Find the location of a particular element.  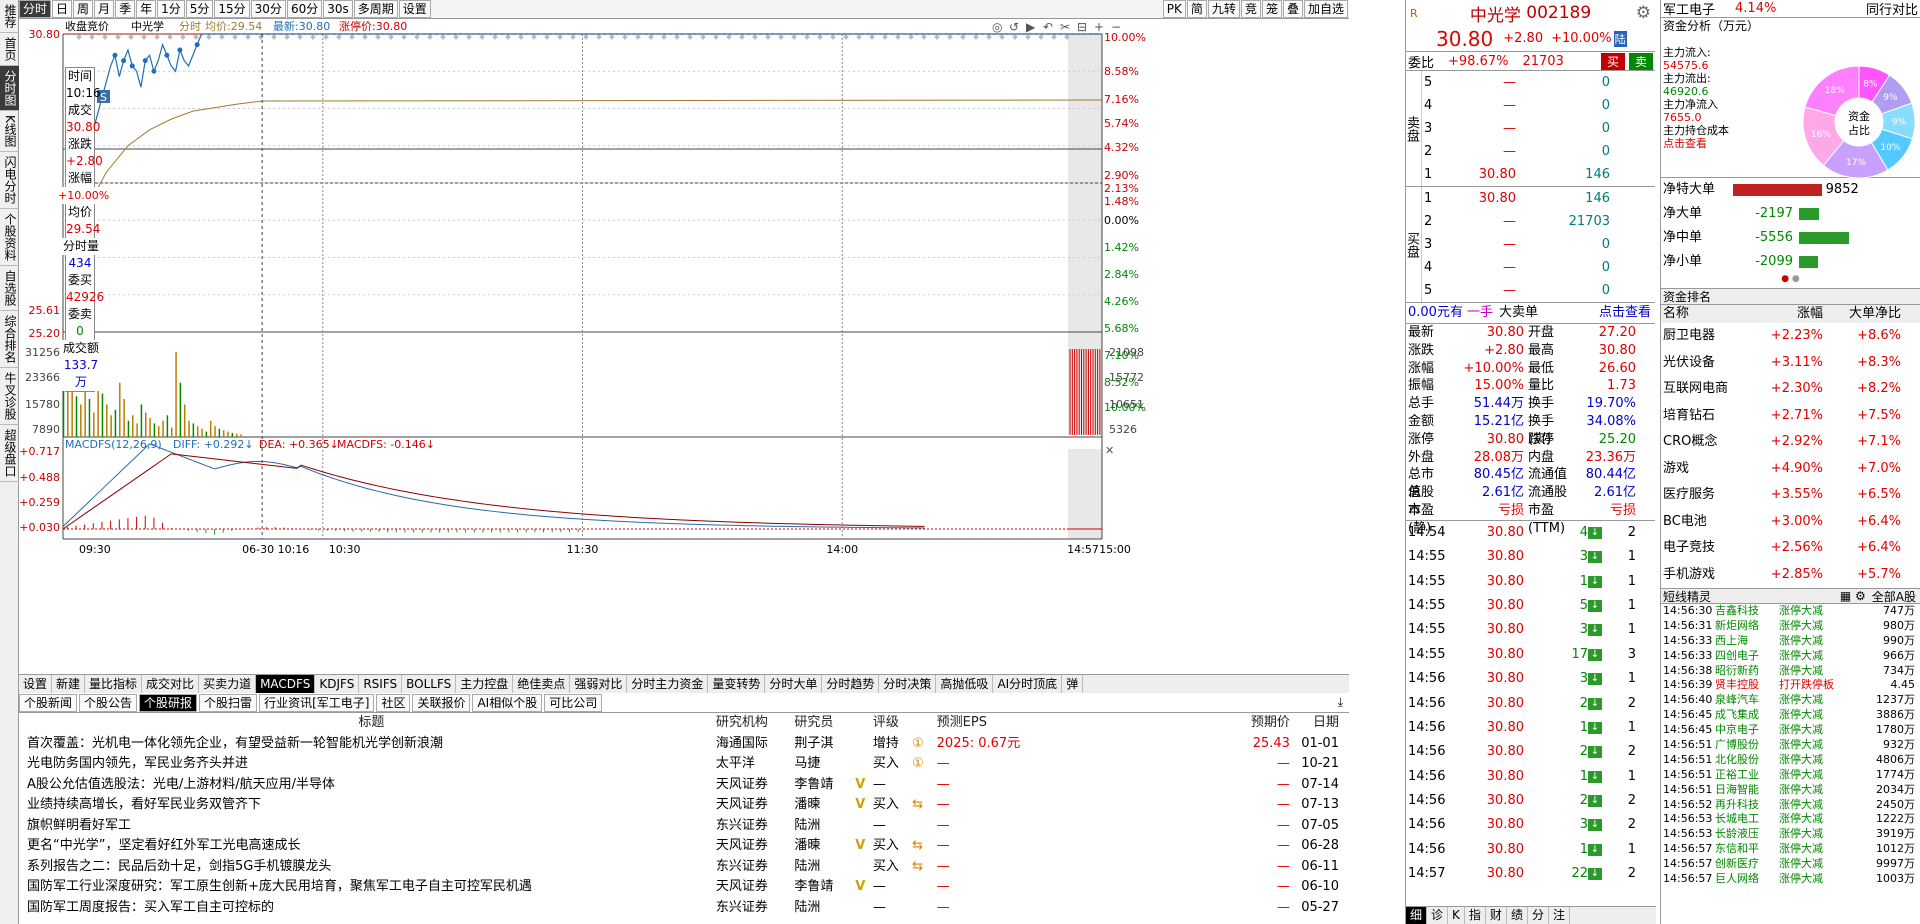

chart-tool-icon-0: ◎ is located at coordinates (997, 27).